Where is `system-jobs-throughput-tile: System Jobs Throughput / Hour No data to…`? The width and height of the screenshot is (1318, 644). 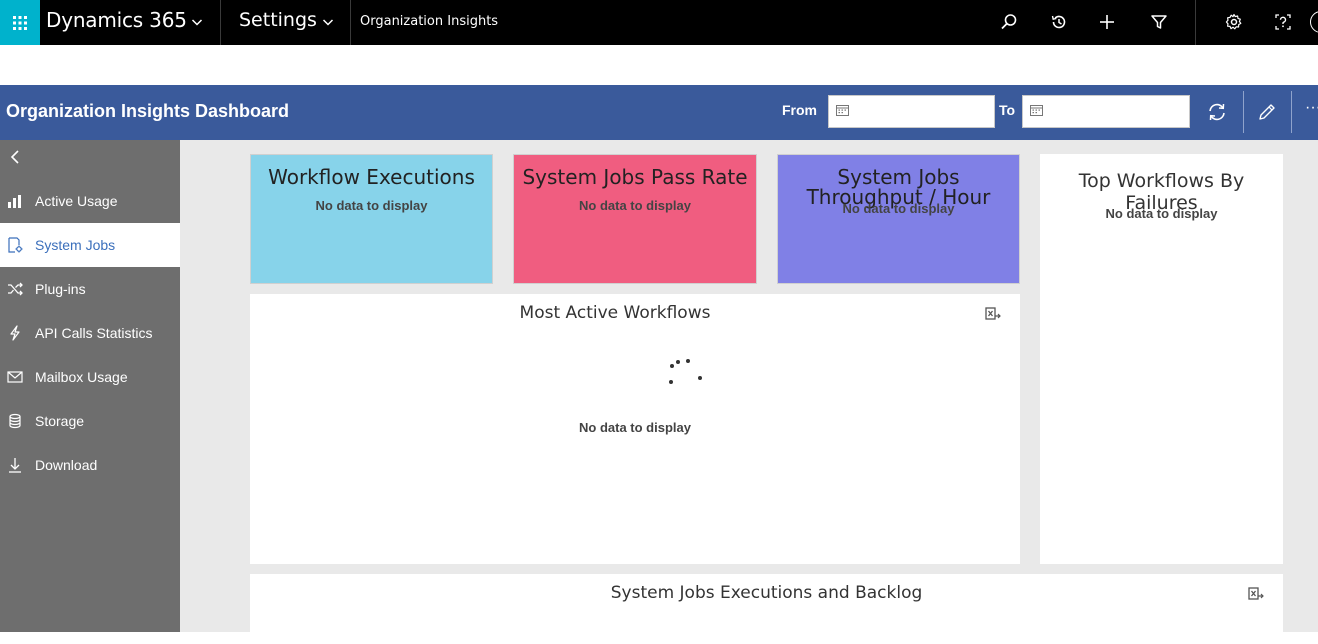 system-jobs-throughput-tile: System Jobs Throughput / Hour No data to… is located at coordinates (898, 219).